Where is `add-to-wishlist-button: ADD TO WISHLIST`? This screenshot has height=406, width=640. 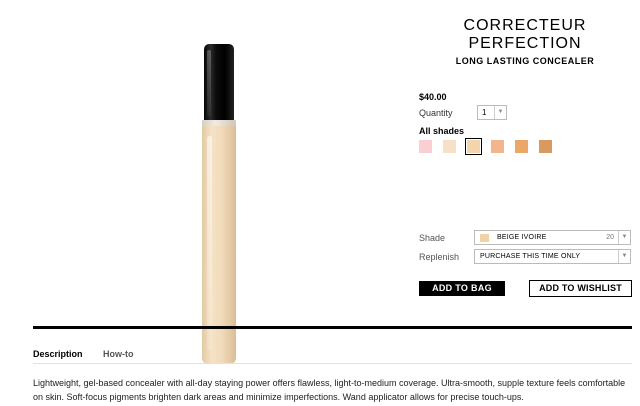
add-to-wishlist-button: ADD TO WISHLIST is located at coordinates (580, 288).